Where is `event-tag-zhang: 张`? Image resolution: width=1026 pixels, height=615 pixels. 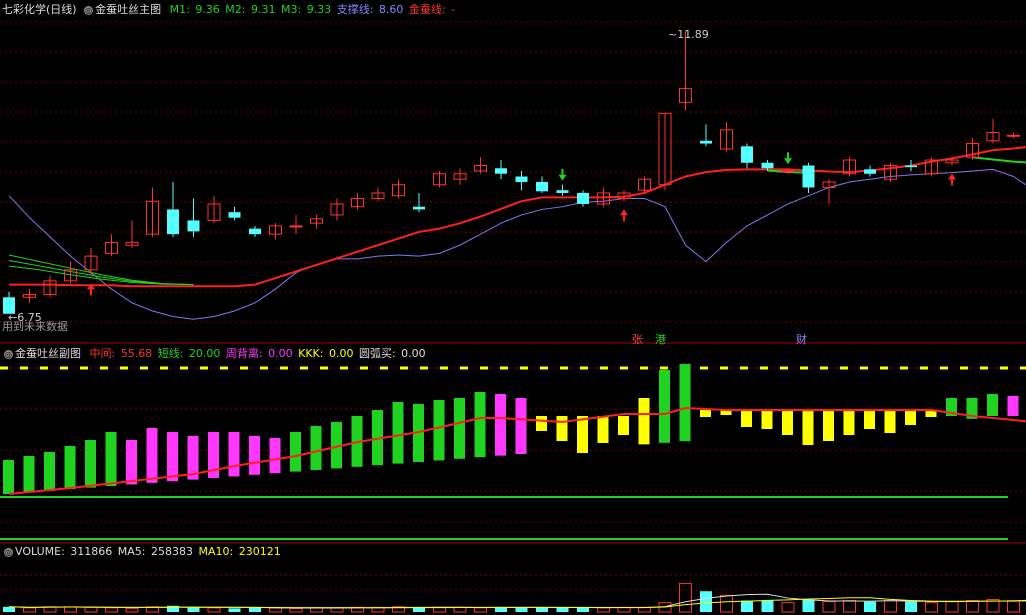
event-tag-zhang: 张 is located at coordinates (637, 339).